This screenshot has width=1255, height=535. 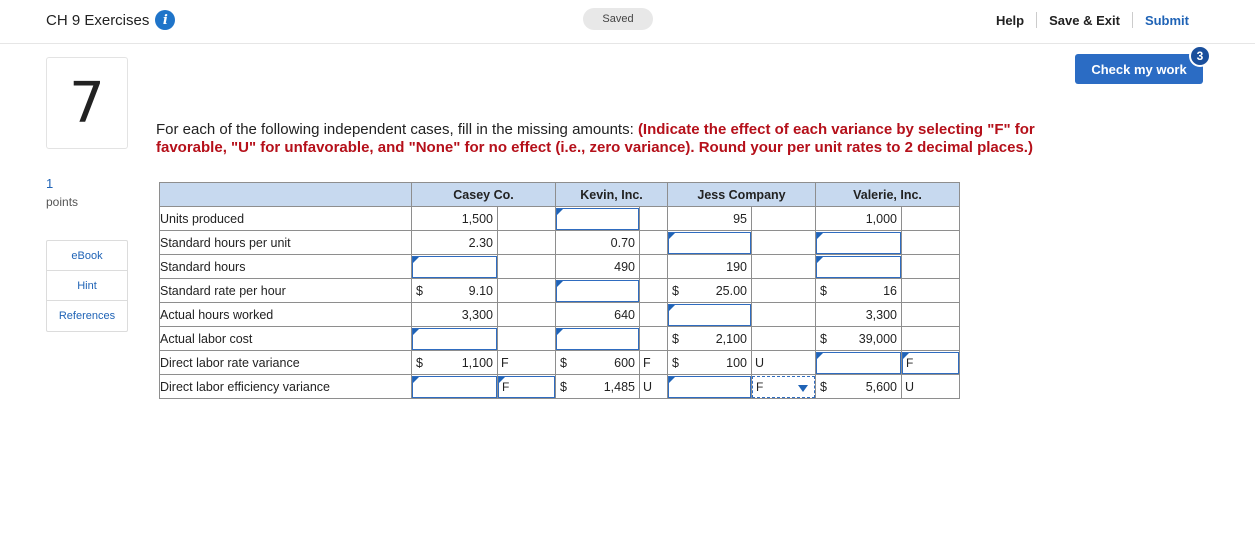 I want to click on casey-effect-select: F, so click(x=526, y=386).